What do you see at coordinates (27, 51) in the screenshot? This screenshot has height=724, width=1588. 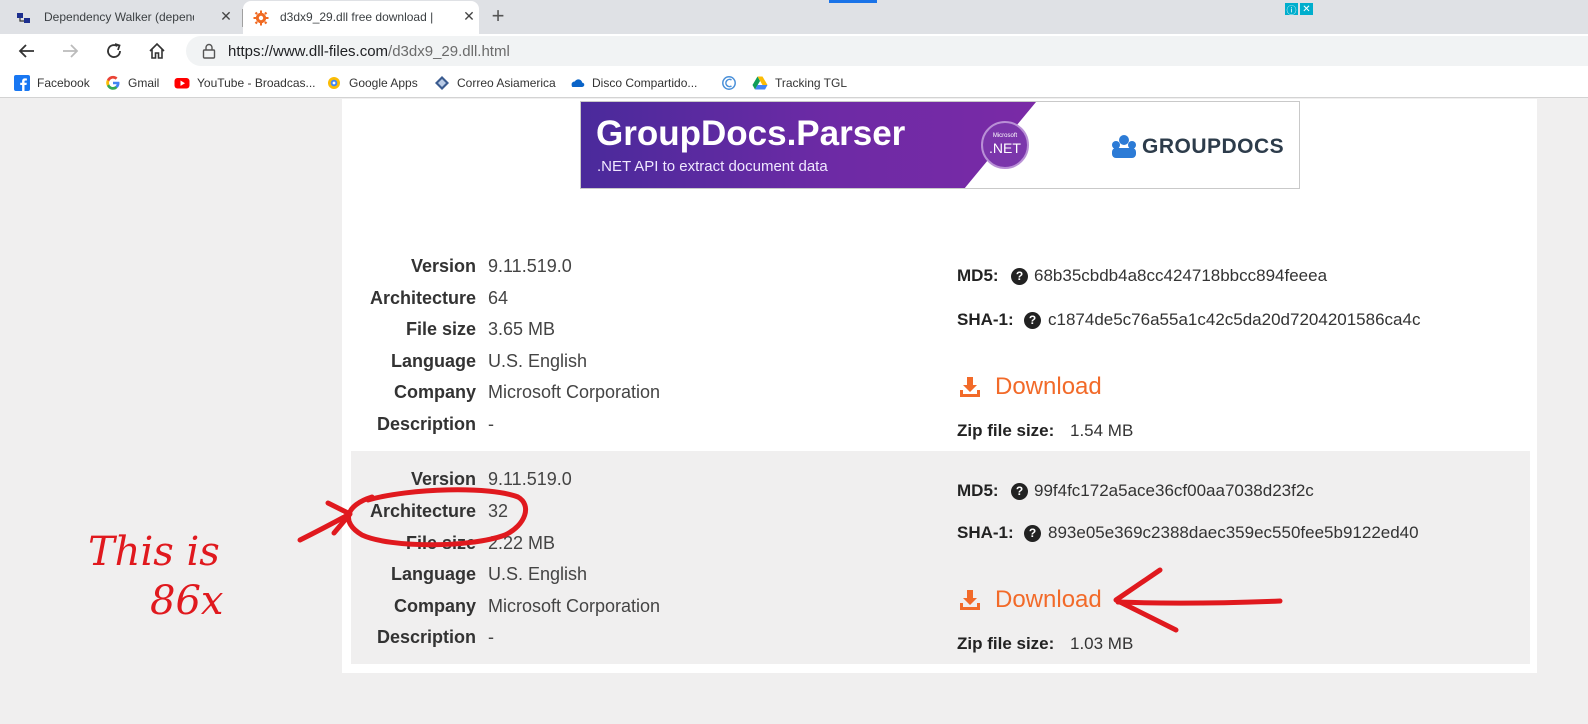 I see `back-arrow-icon` at bounding box center [27, 51].